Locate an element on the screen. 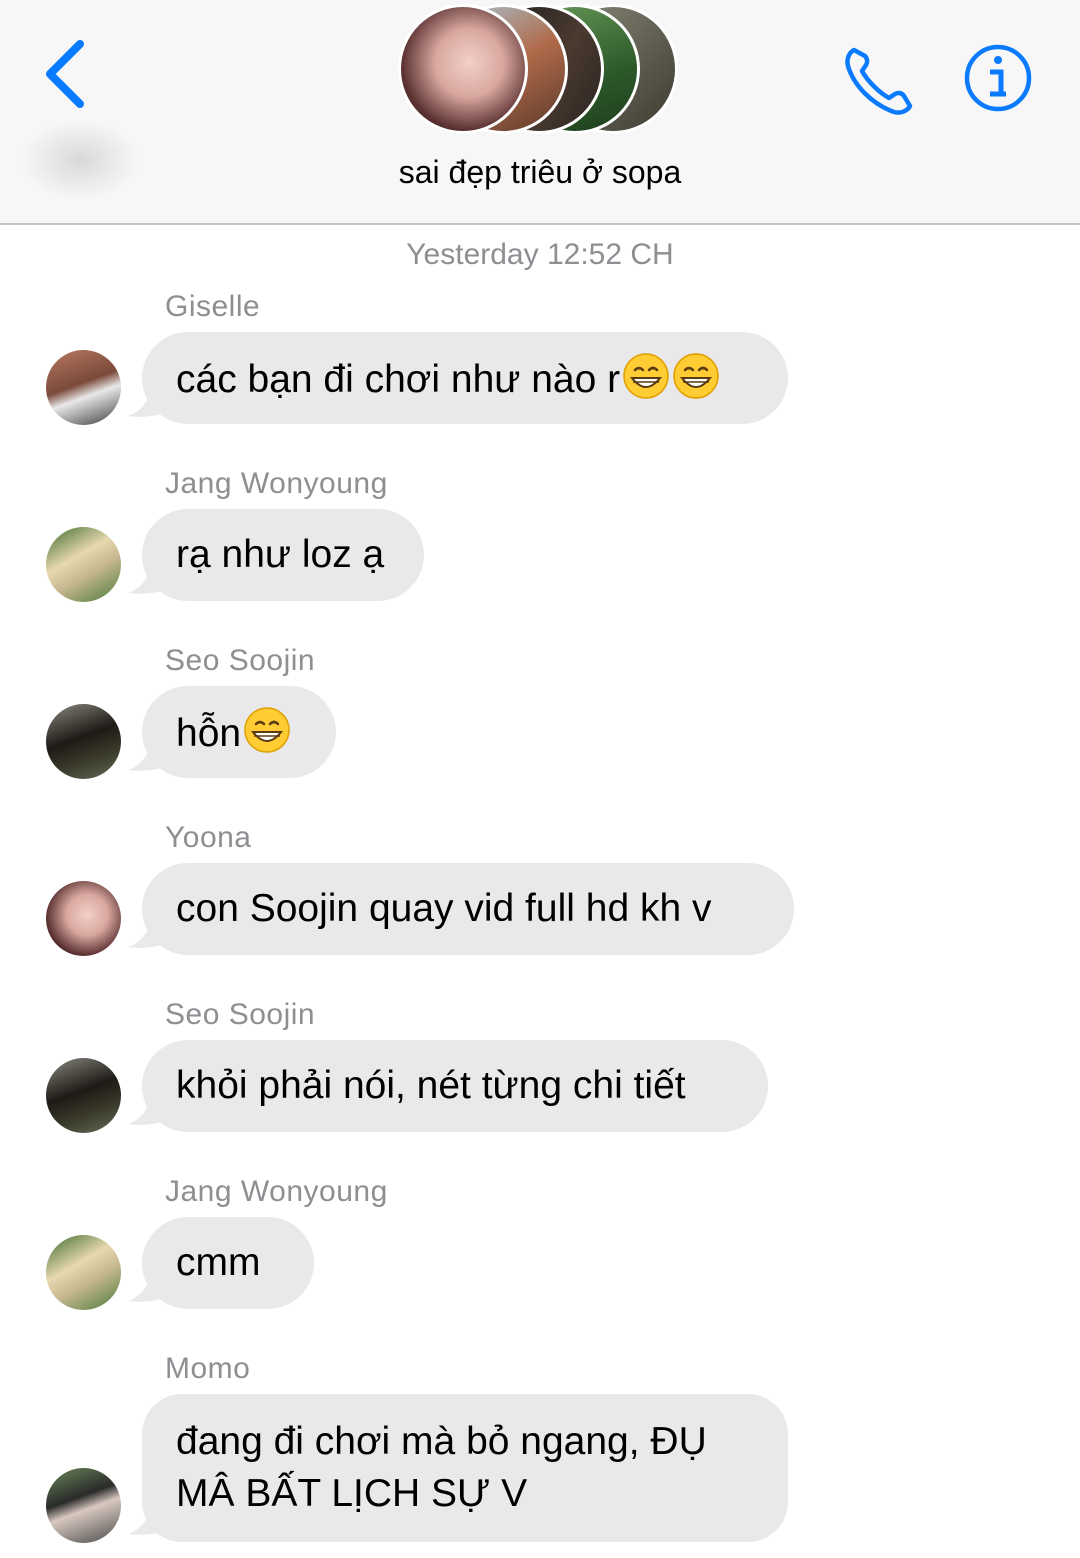 This screenshot has height=1558, width=1080. info-icon is located at coordinates (998, 78).